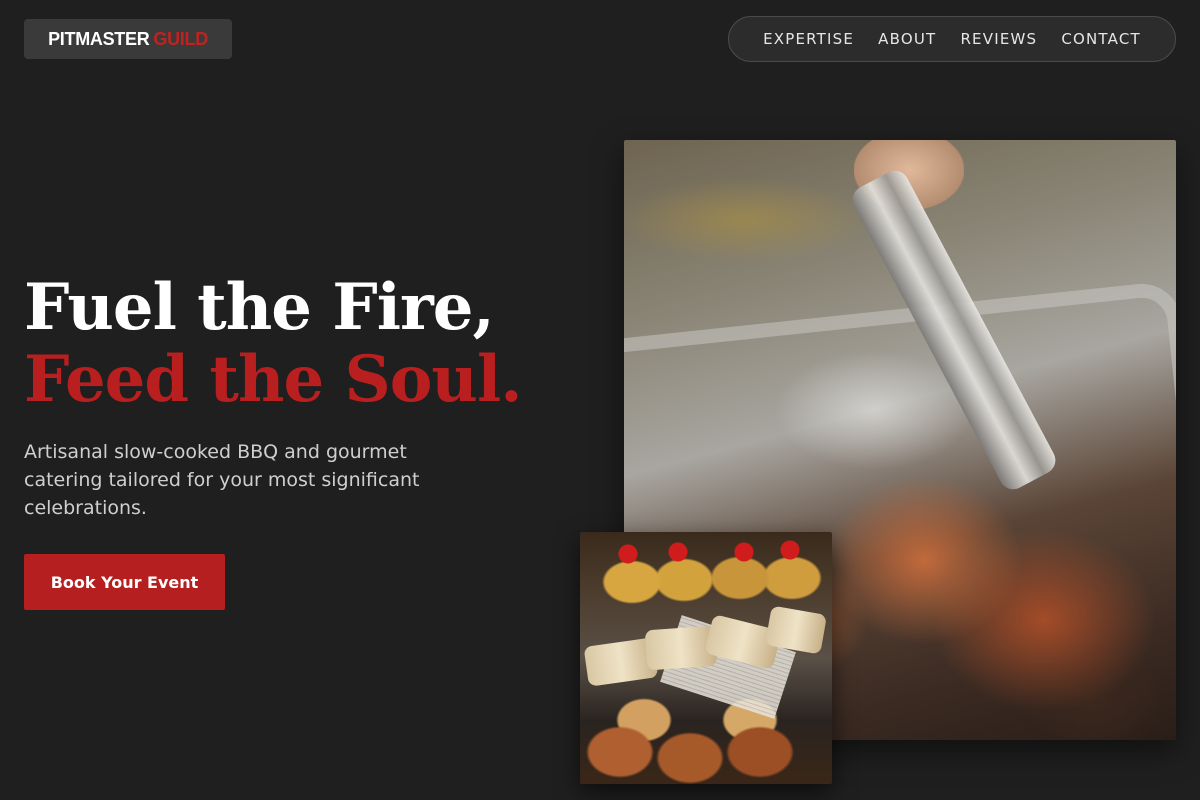 The image size is (1200, 800). Describe the element at coordinates (273, 379) in the screenshot. I see `hero-title-line2: Feed the Soul.` at that location.